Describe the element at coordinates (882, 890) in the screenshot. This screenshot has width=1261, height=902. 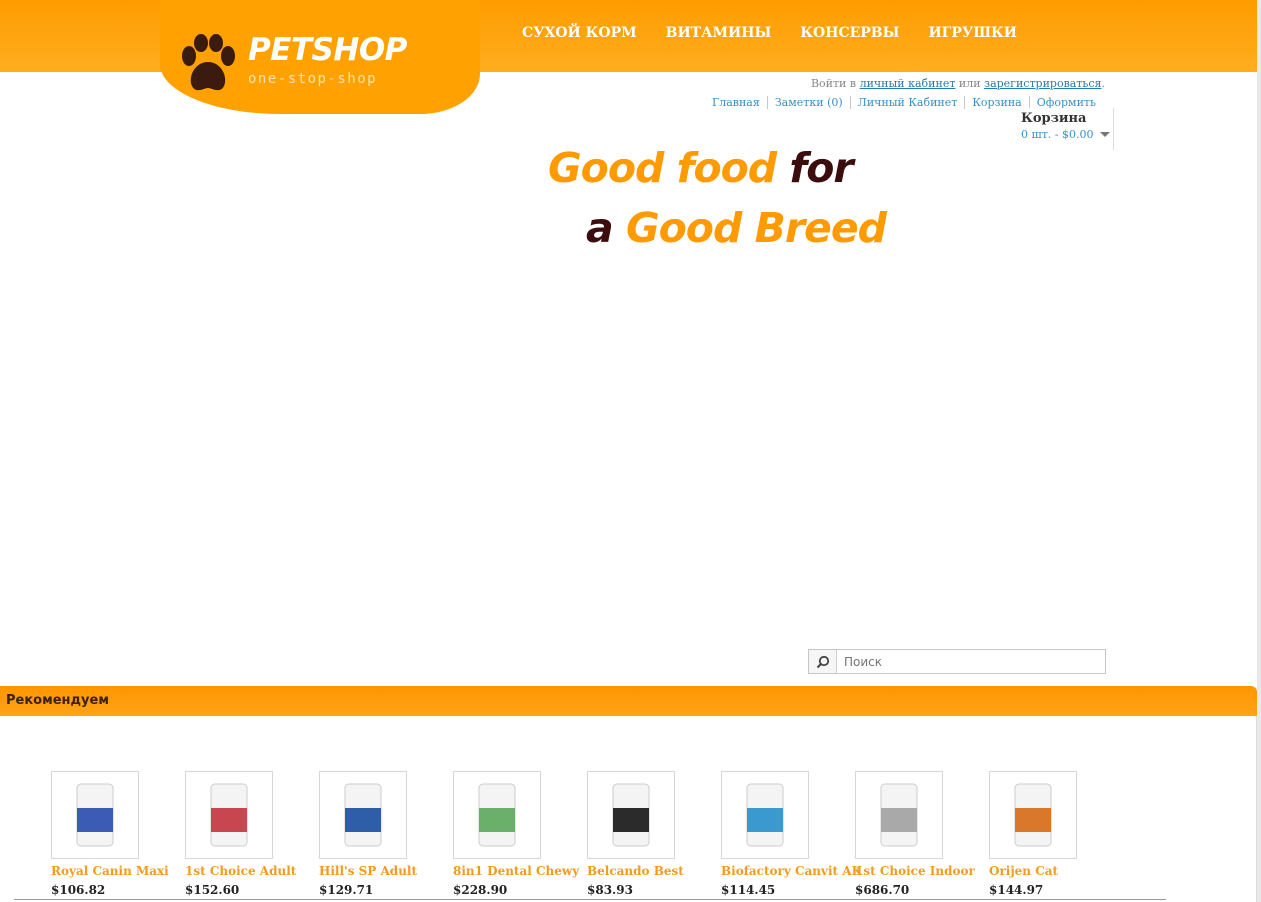
I see `product-price: $686.70` at that location.